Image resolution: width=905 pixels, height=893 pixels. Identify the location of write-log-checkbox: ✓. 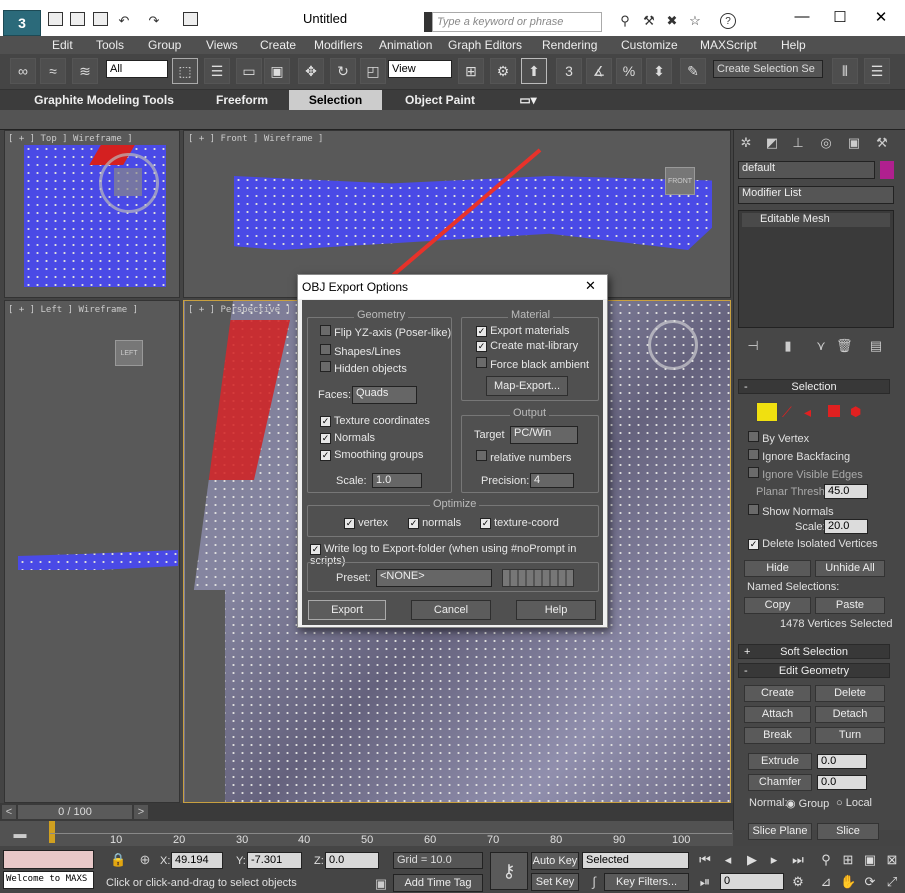
(315, 549).